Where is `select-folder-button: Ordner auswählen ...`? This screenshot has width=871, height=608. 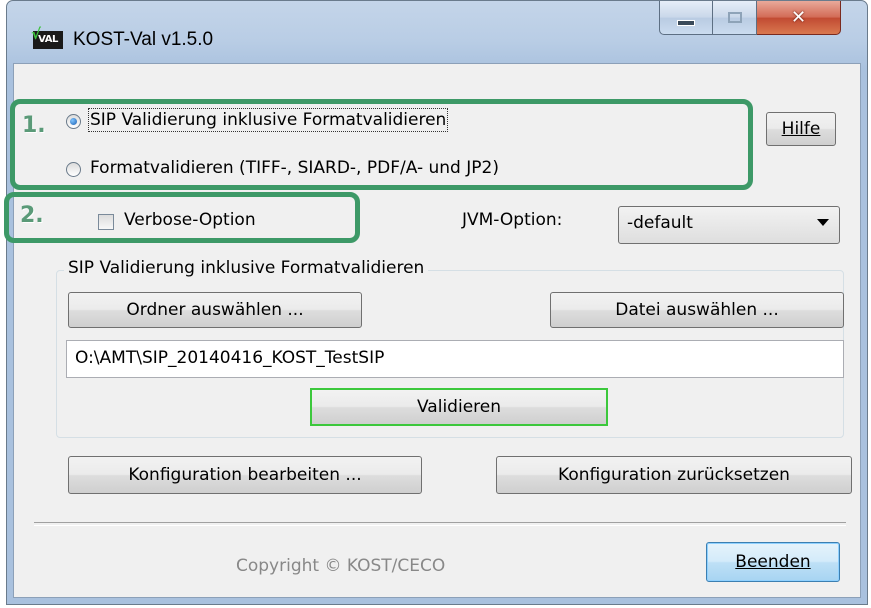
select-folder-button: Ordner auswählen ... is located at coordinates (215, 310).